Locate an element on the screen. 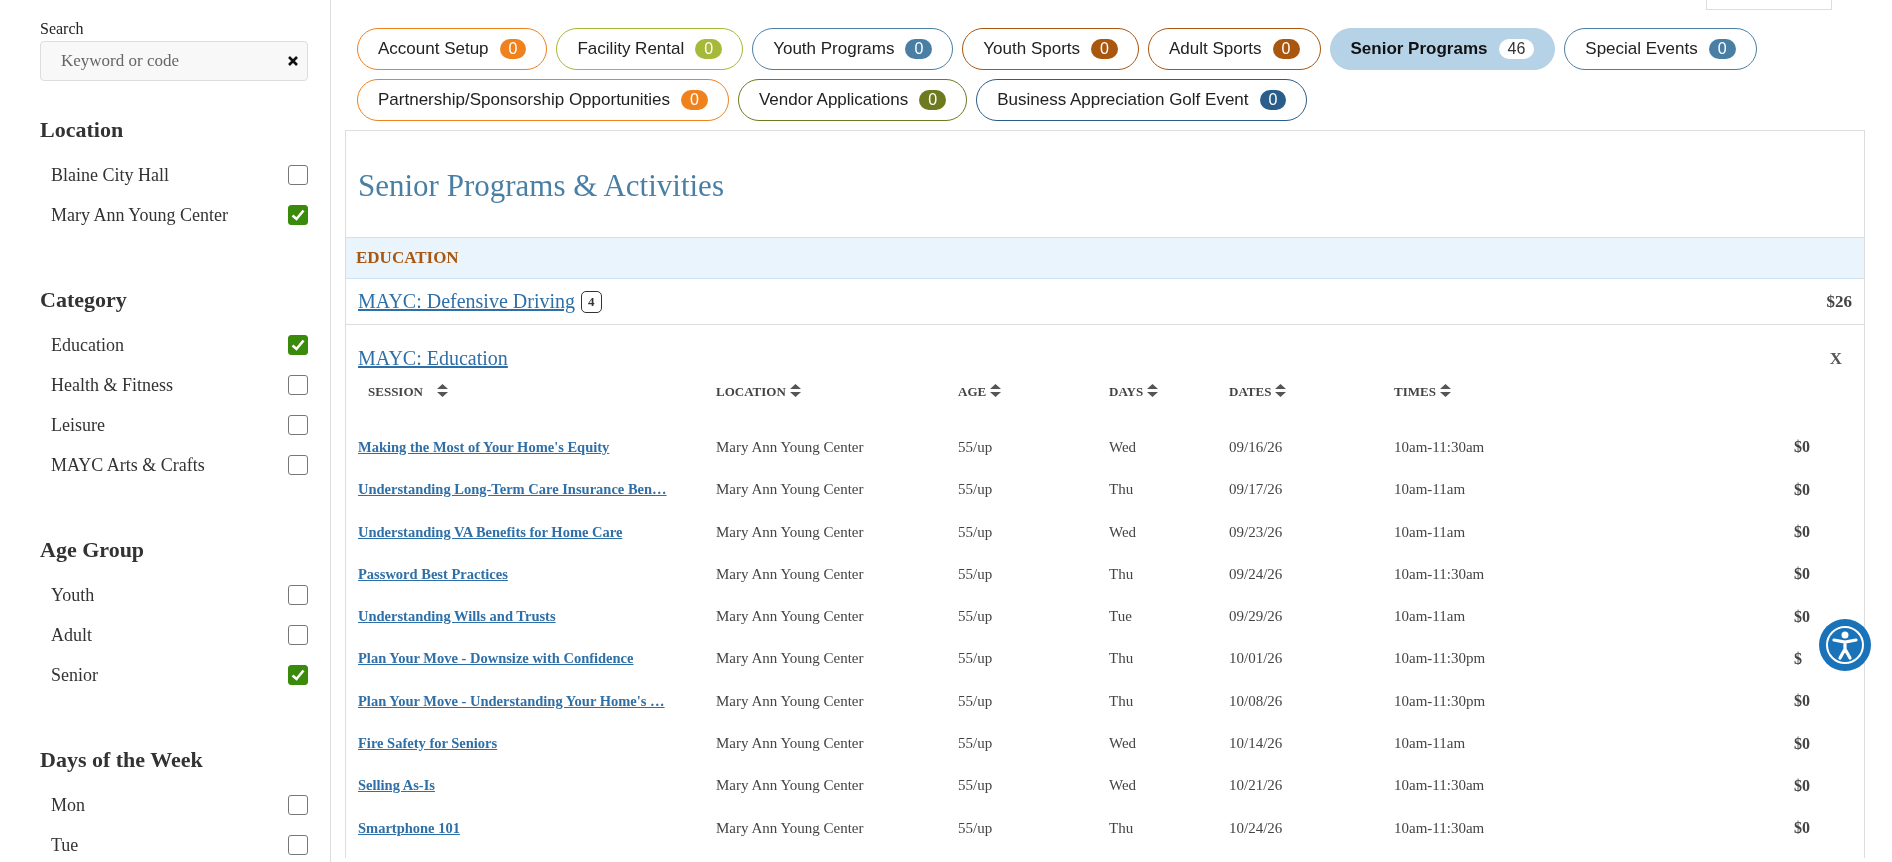 The height and width of the screenshot is (862, 1892). filter-option: Adult is located at coordinates (71, 635).